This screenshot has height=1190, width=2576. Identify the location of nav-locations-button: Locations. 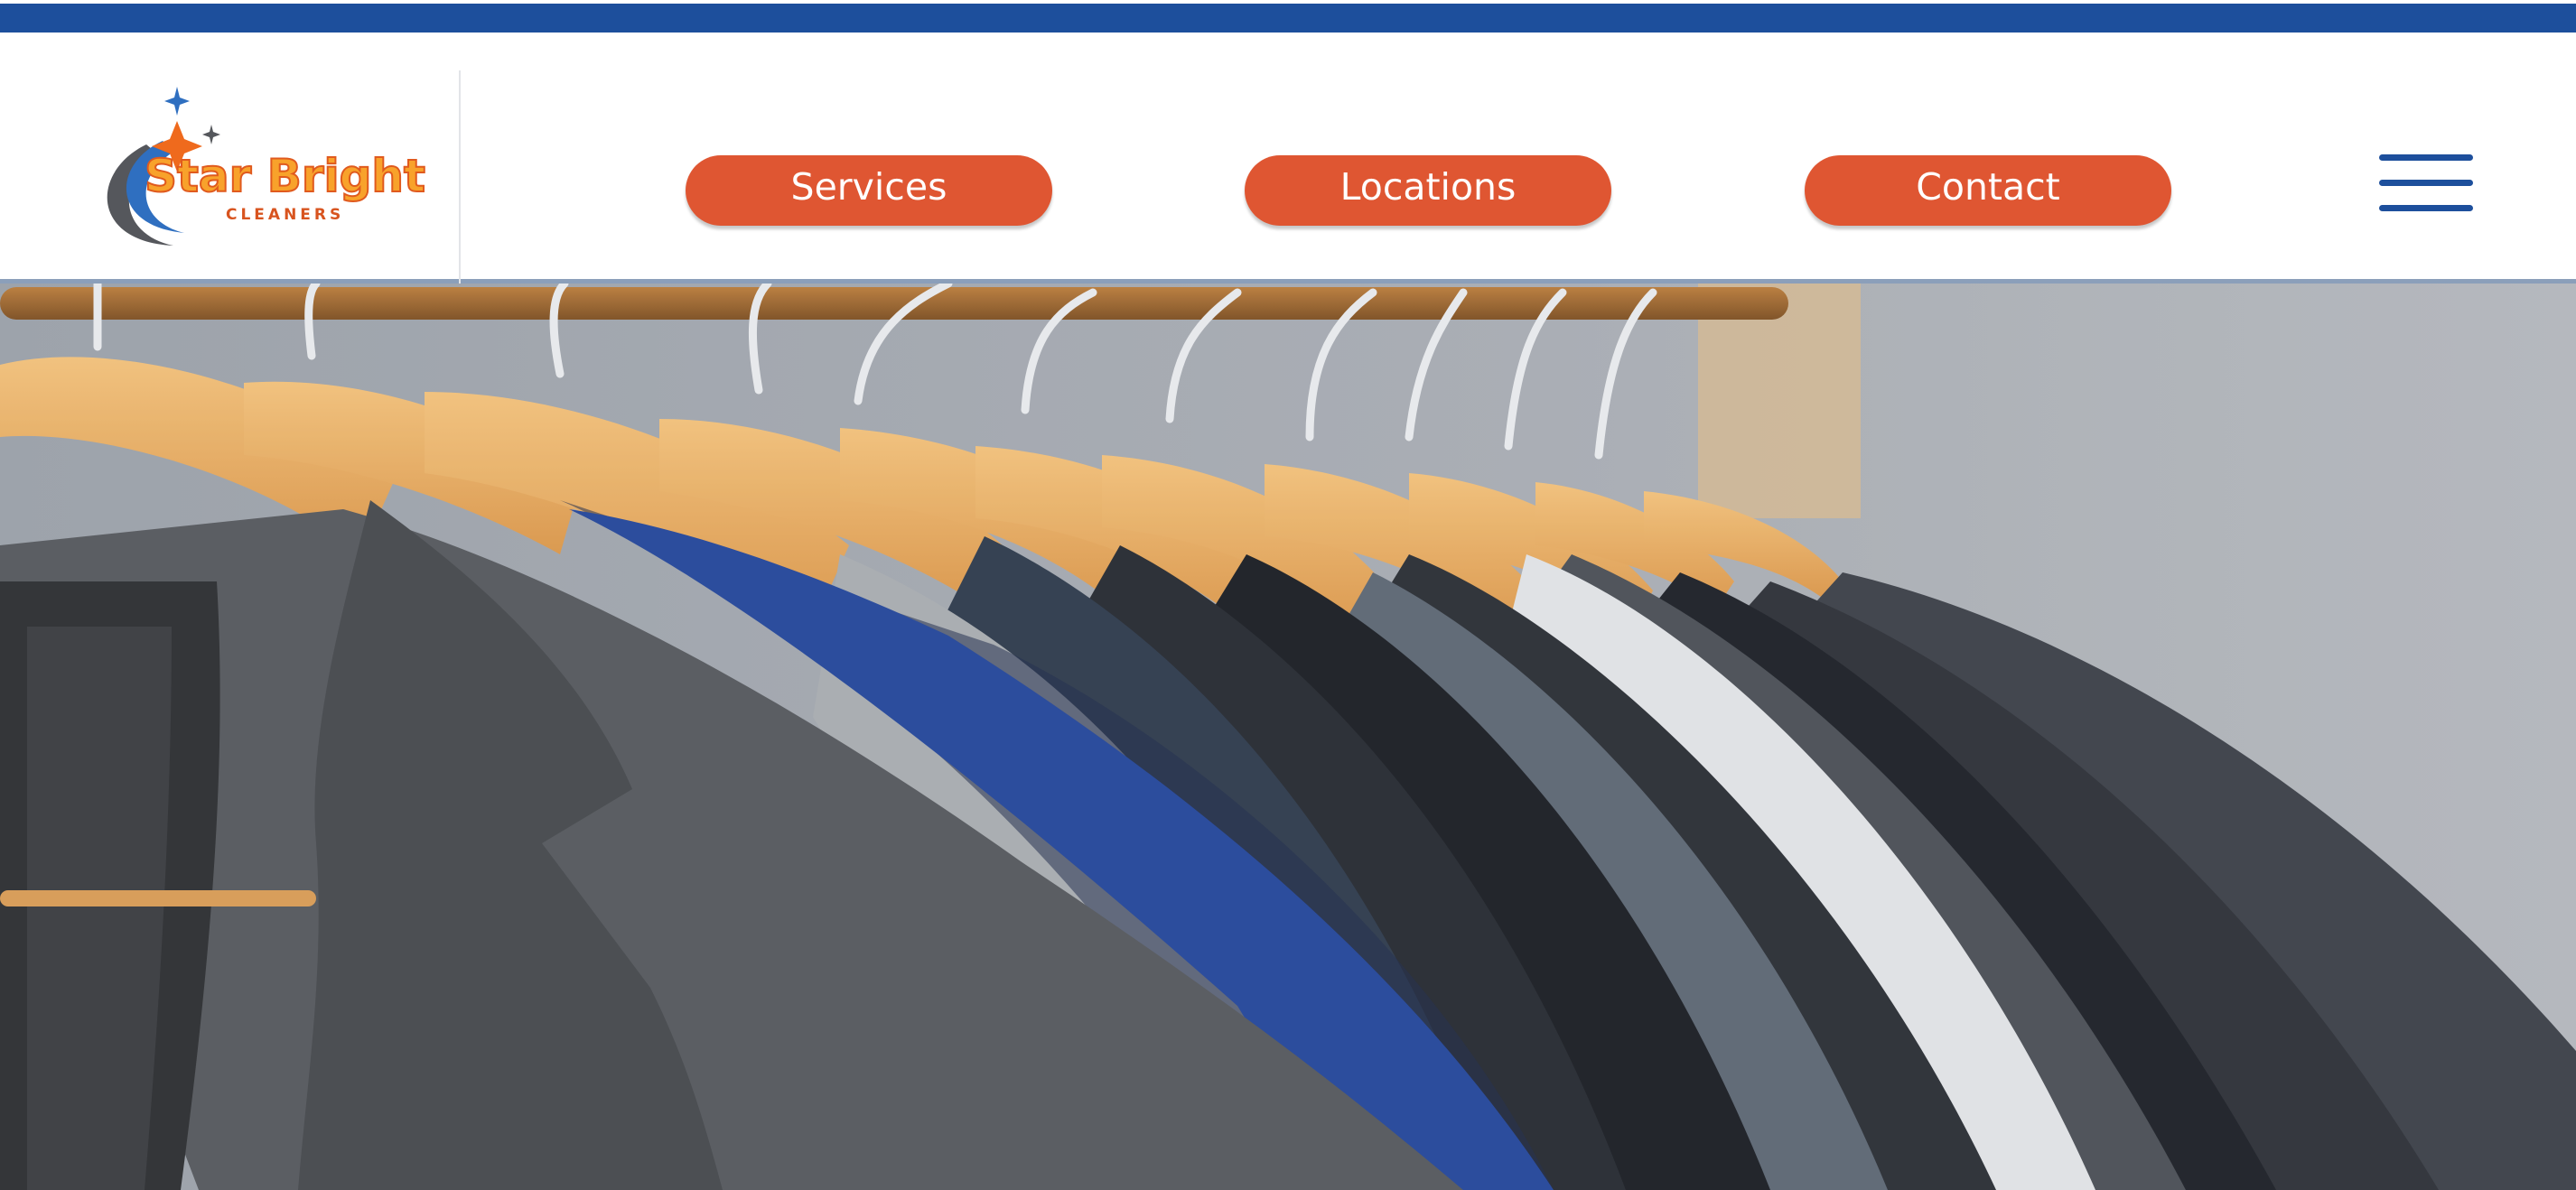
(1428, 190).